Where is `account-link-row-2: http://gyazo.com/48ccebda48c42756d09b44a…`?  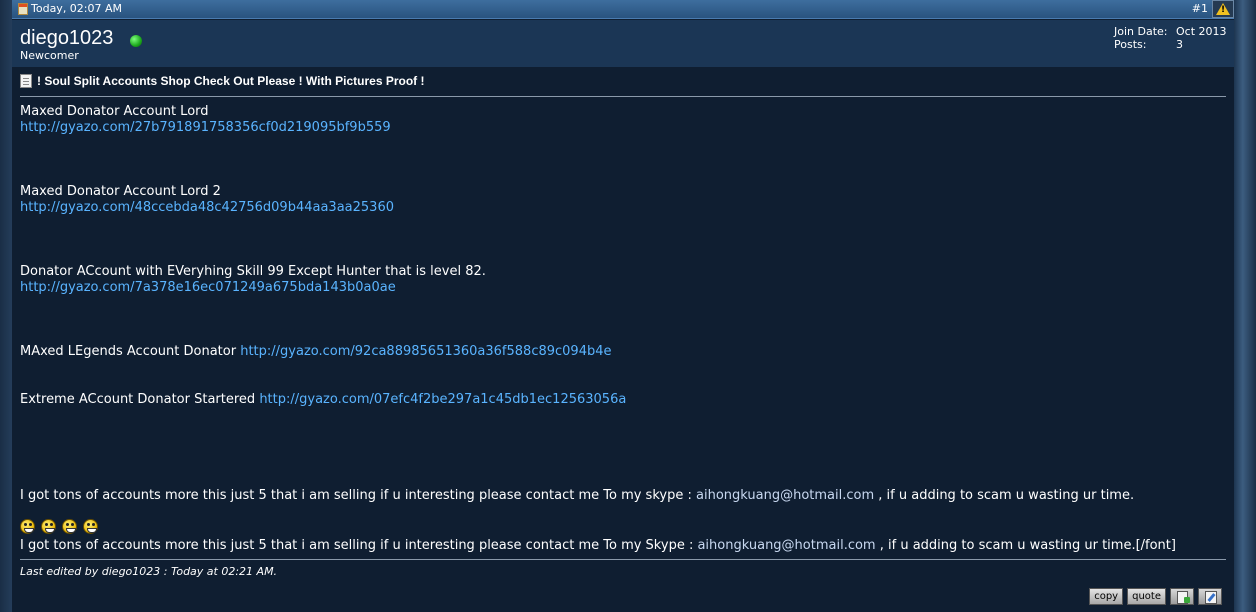
account-link-row-2: http://gyazo.com/48ccebda48c42756d09b44a… is located at coordinates (207, 208).